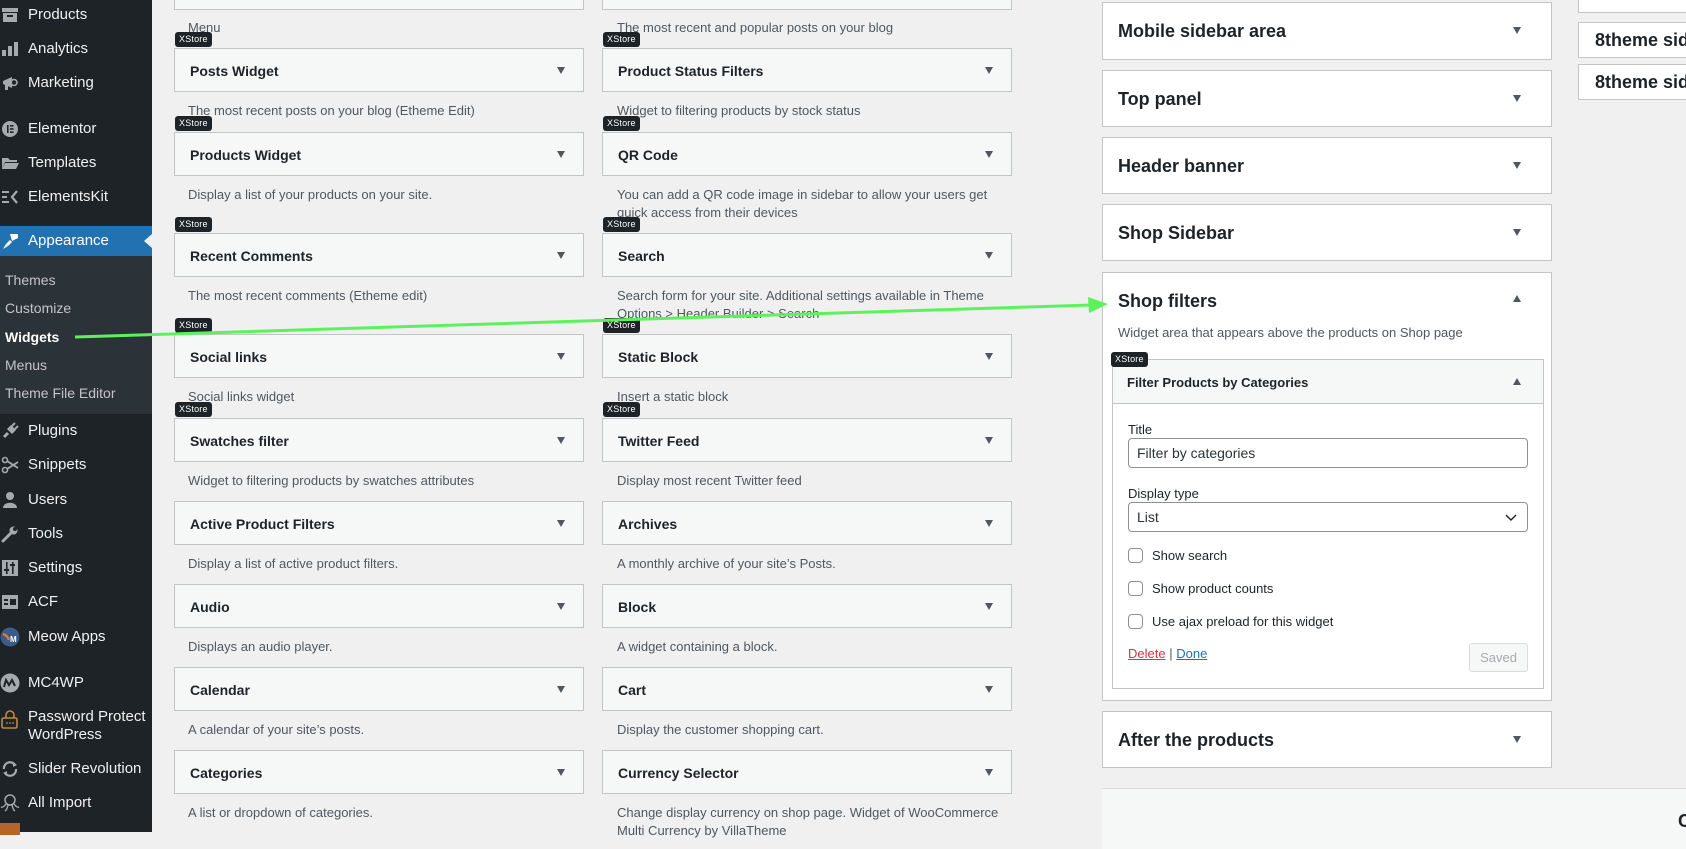  I want to click on sidebar-item-templates: Templates, so click(76, 163).